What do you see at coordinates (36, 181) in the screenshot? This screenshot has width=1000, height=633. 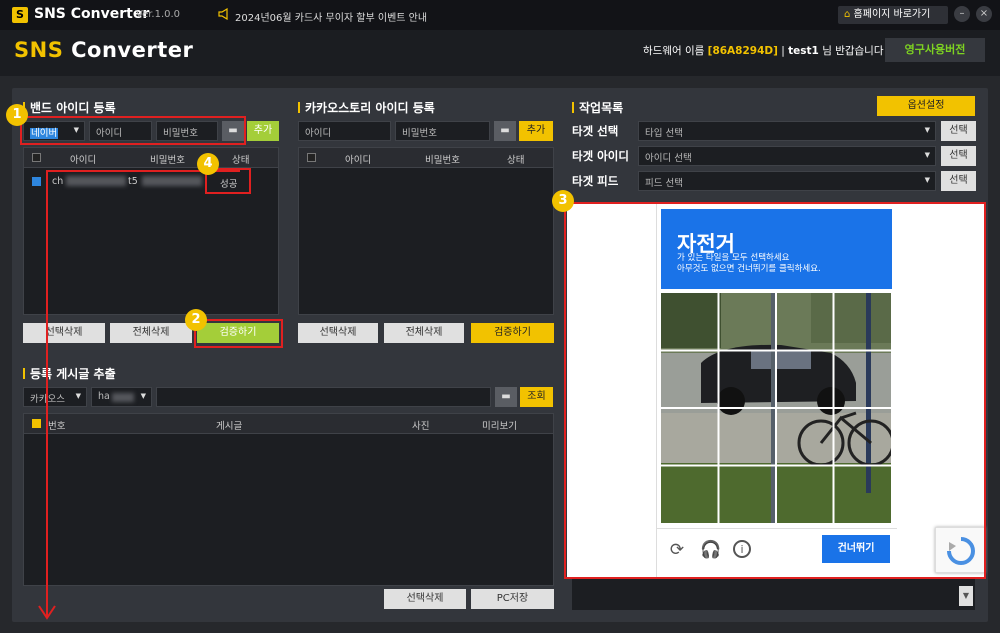 I see `row-checkbox` at bounding box center [36, 181].